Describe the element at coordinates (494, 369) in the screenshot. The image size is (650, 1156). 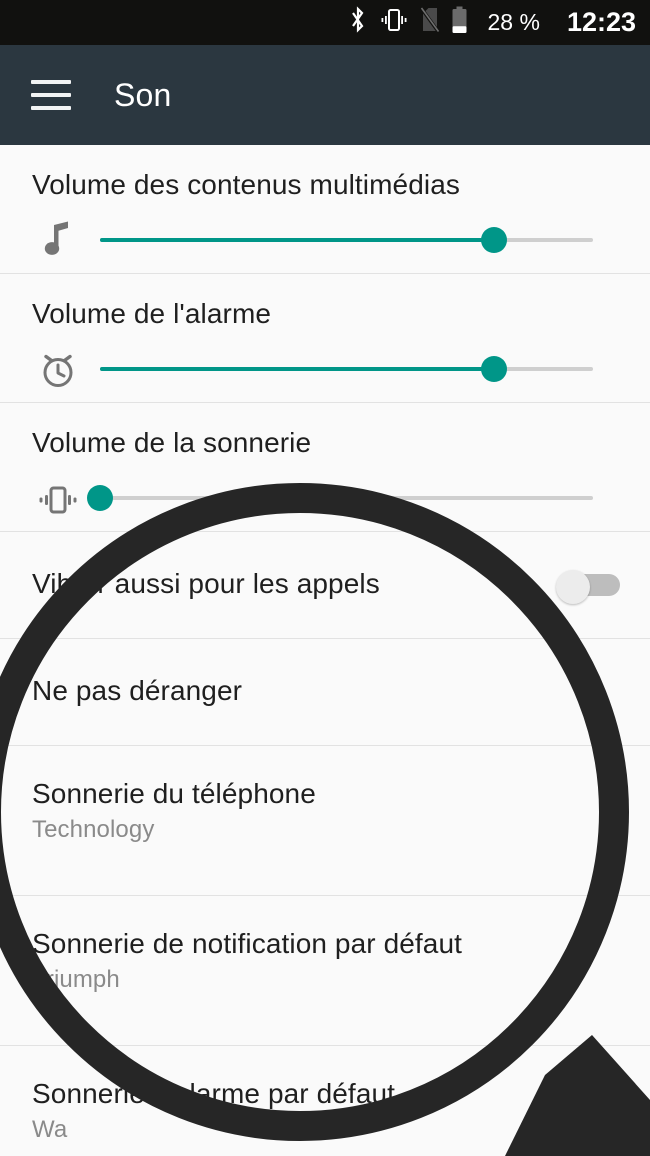
I see `alarm-volume-thumb` at that location.